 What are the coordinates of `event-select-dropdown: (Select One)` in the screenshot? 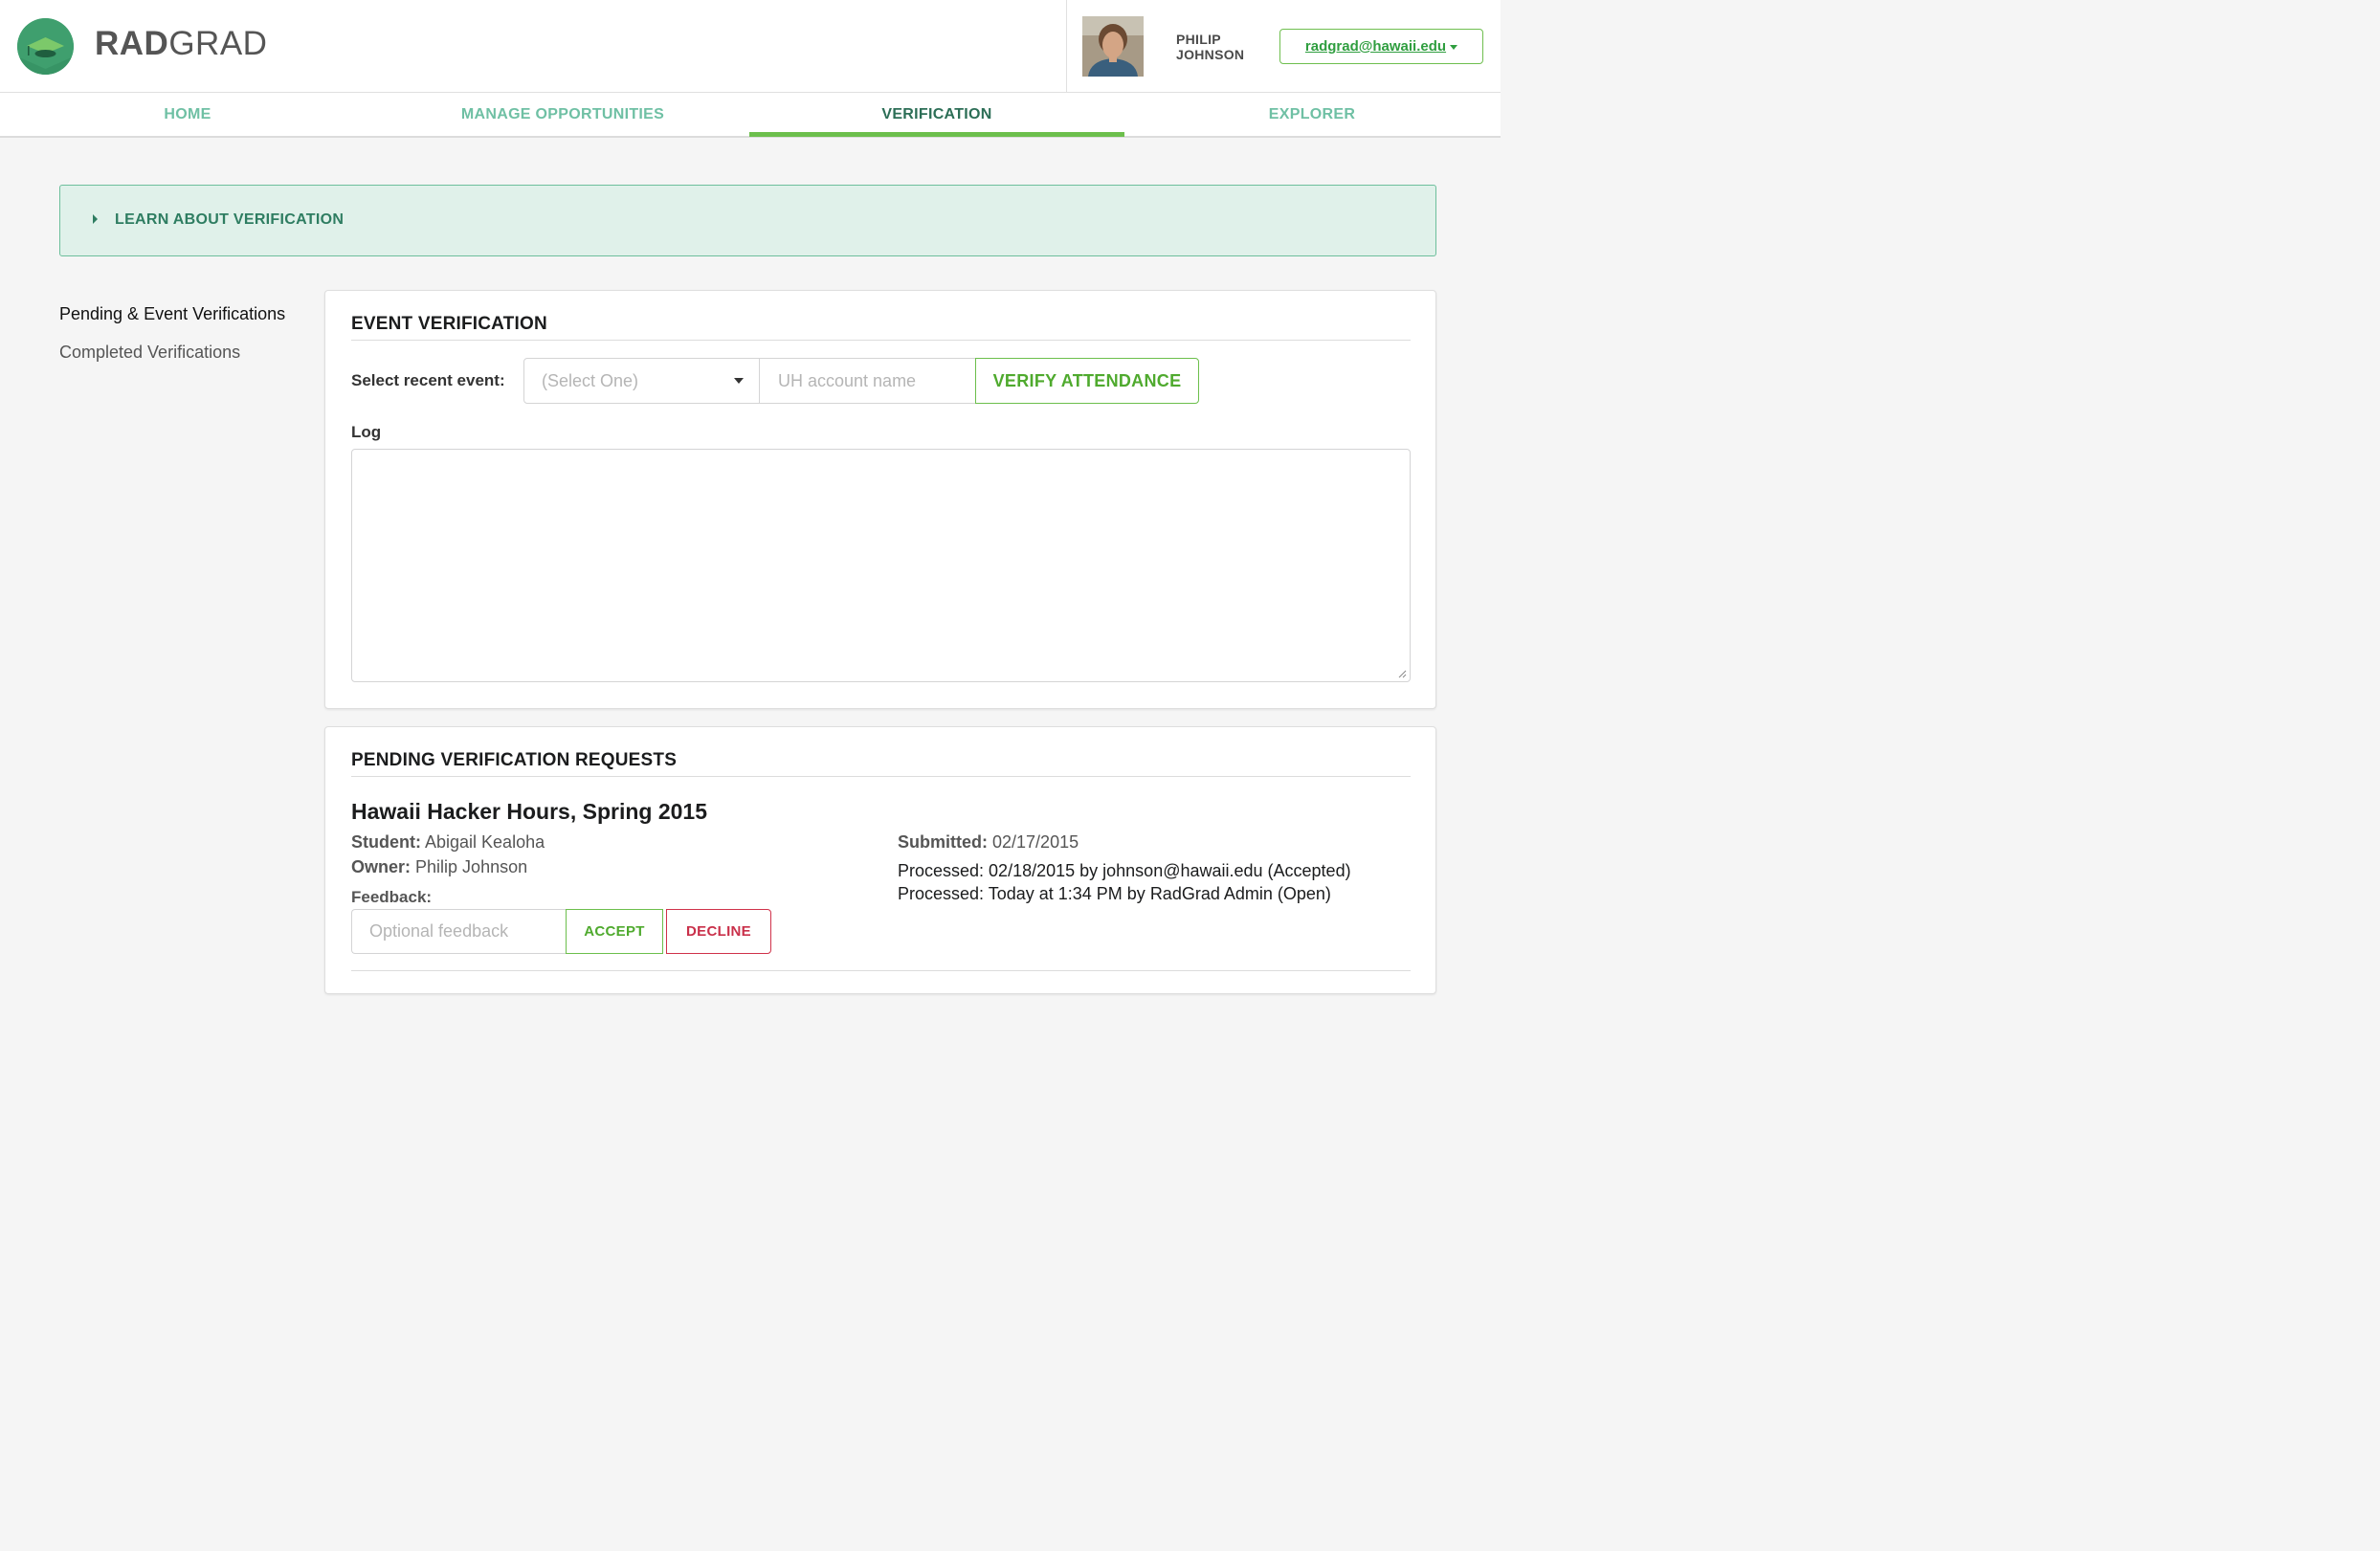 It's located at (641, 381).